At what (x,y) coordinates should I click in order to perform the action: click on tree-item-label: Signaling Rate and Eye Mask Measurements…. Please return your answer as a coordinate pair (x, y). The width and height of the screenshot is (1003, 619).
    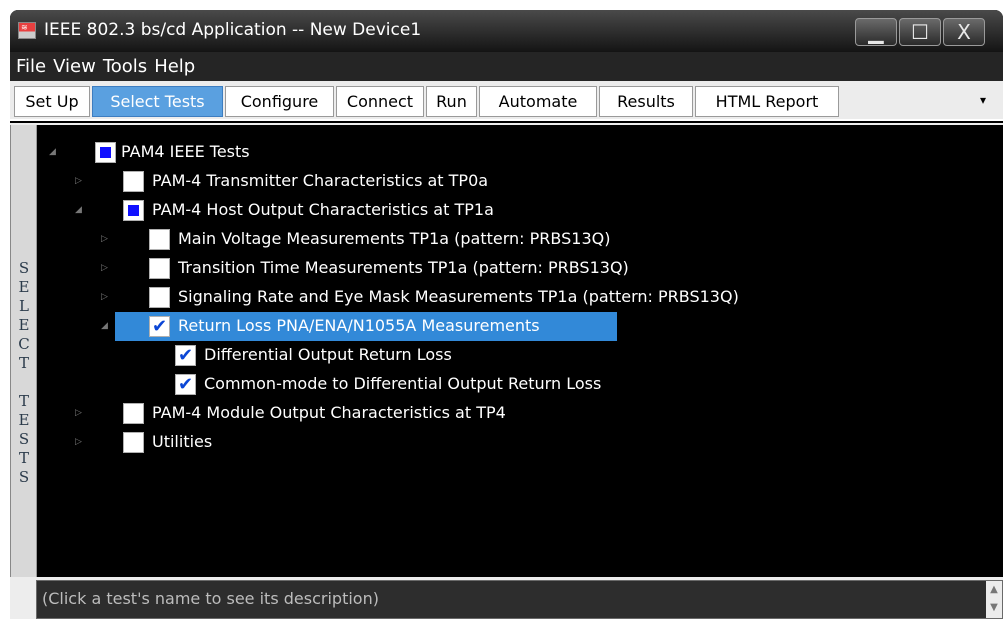
    Looking at the image, I should click on (458, 296).